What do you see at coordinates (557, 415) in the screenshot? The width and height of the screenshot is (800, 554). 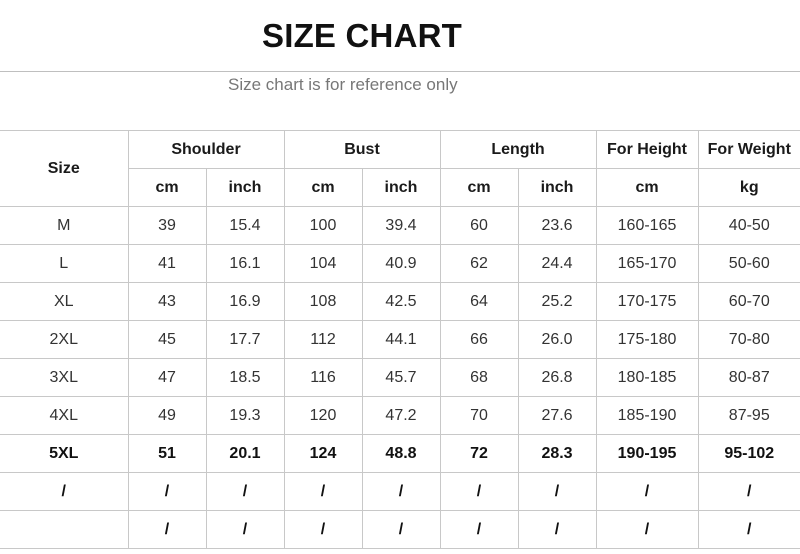 I see `table-cell: 27.6` at bounding box center [557, 415].